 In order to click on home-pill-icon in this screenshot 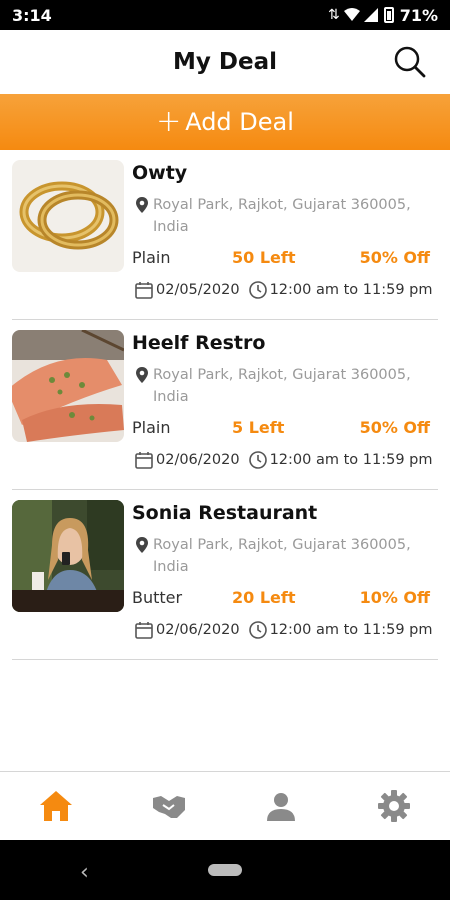, I will do `click(225, 870)`.